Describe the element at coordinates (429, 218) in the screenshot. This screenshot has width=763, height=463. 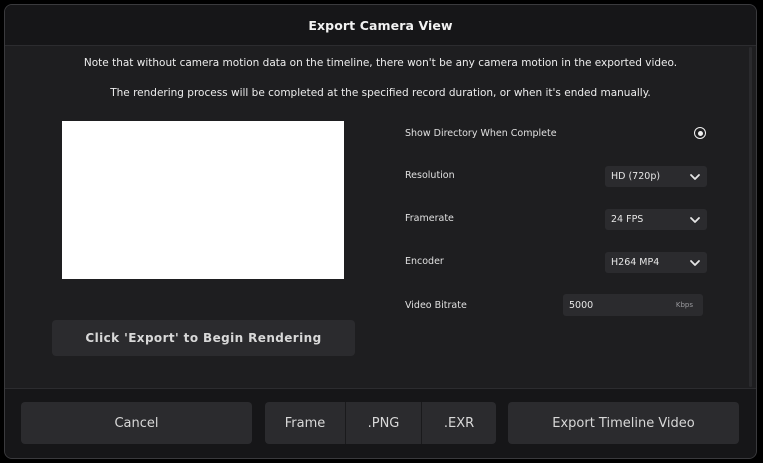
I see `framerate-label: Framerate` at that location.